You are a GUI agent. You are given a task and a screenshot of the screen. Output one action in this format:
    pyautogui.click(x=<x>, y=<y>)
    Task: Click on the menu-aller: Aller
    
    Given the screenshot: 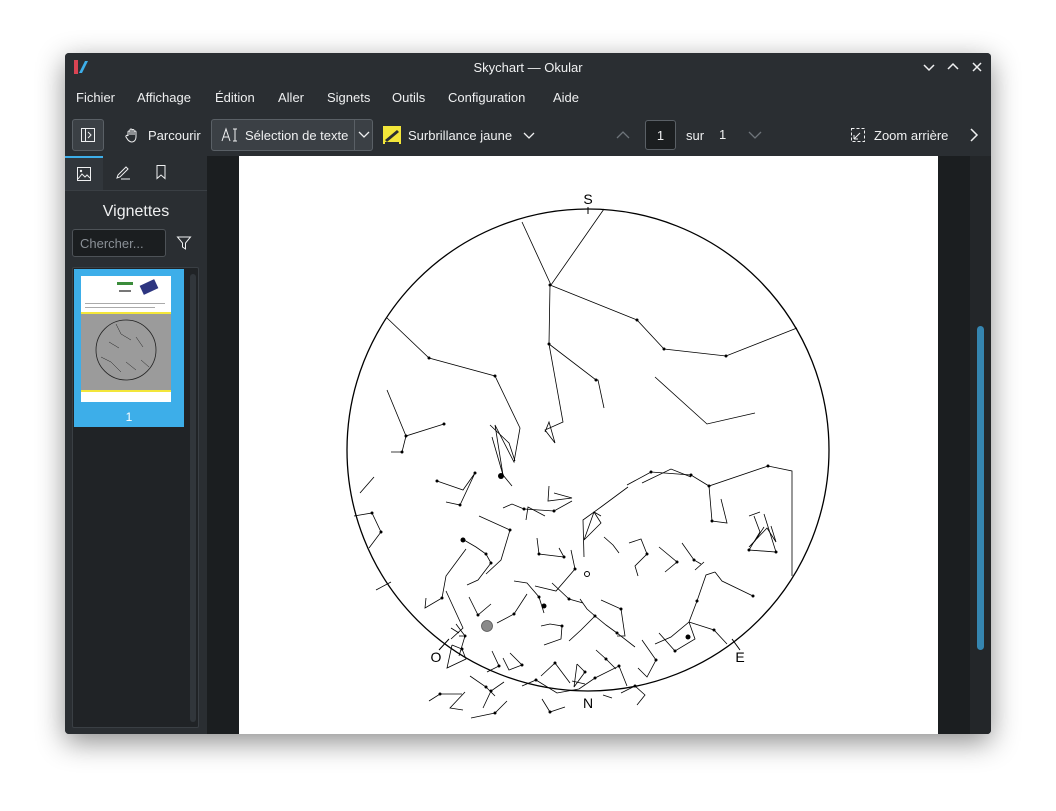 What is the action you would take?
    pyautogui.click(x=291, y=97)
    